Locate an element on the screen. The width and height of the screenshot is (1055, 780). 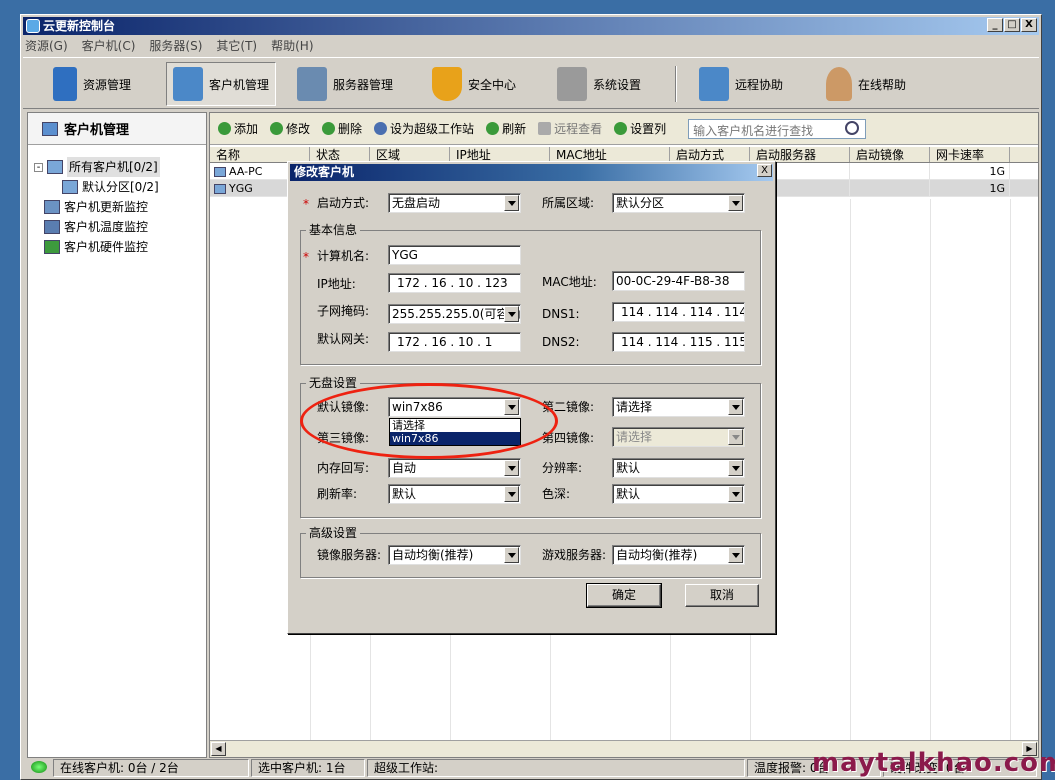
subnet-mask-label: 子网掩码: is located at coordinates (343, 311).